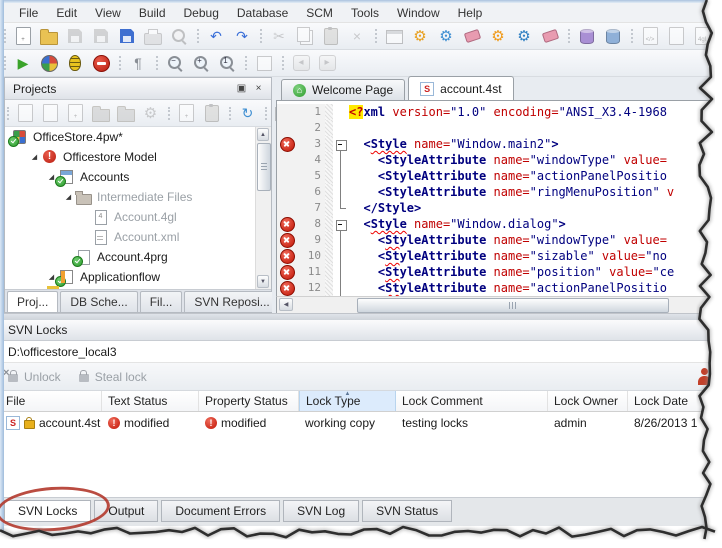 This screenshot has width=722, height=548. Describe the element at coordinates (263, 134) in the screenshot. I see `scroll-up-button: ▲` at that location.